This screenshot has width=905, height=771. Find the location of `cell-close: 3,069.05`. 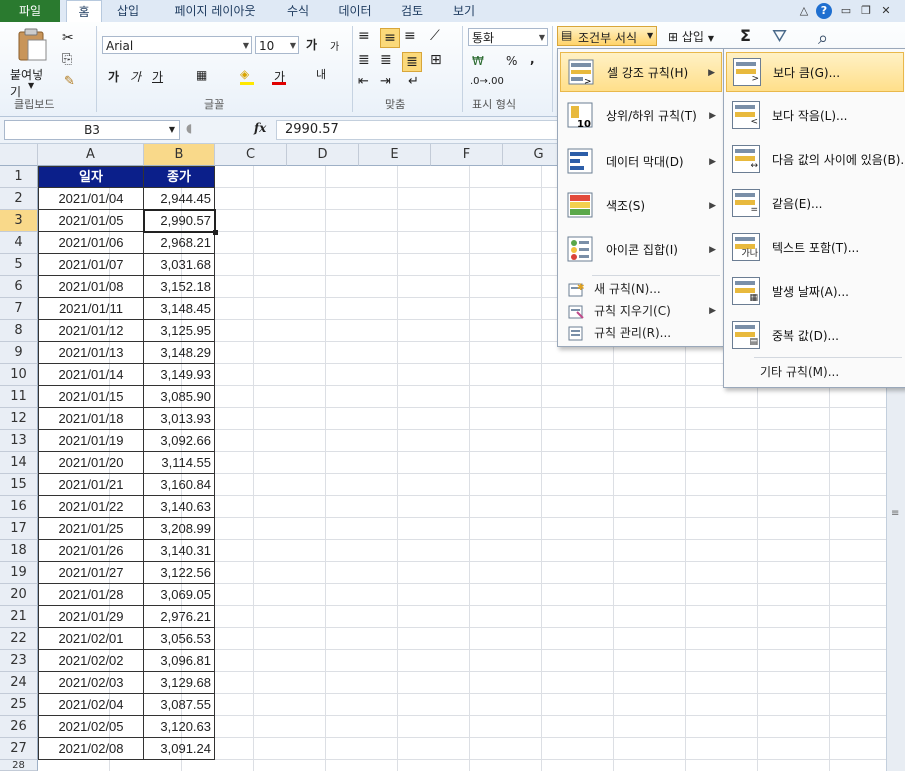

cell-close: 3,069.05 is located at coordinates (179, 595).